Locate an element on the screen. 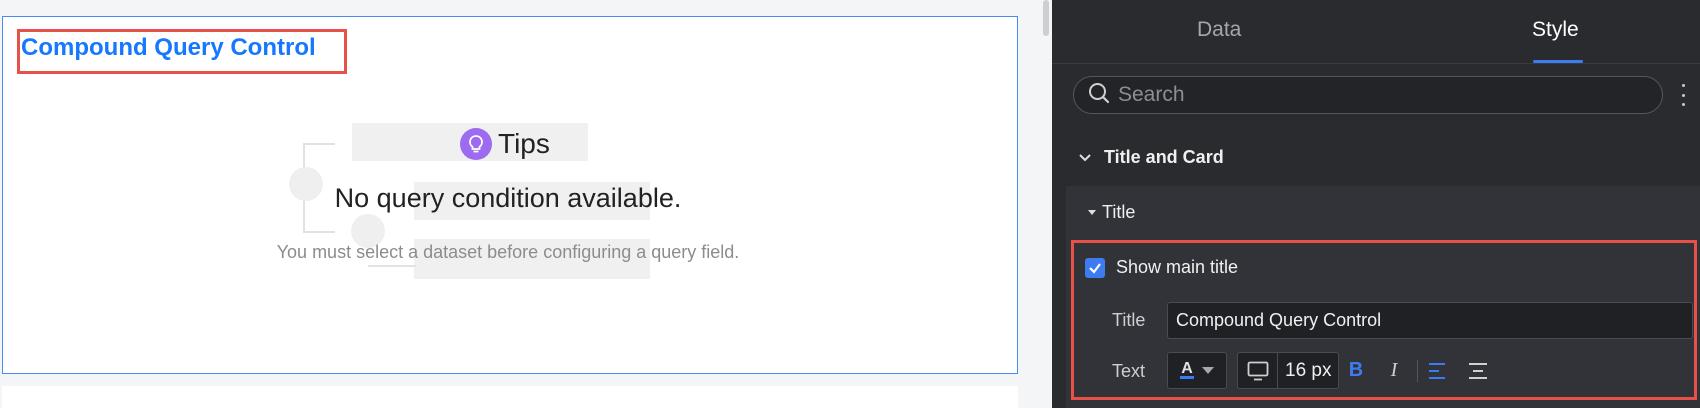 This screenshot has width=1700, height=408. align-left-icon is located at coordinates (1438, 370).